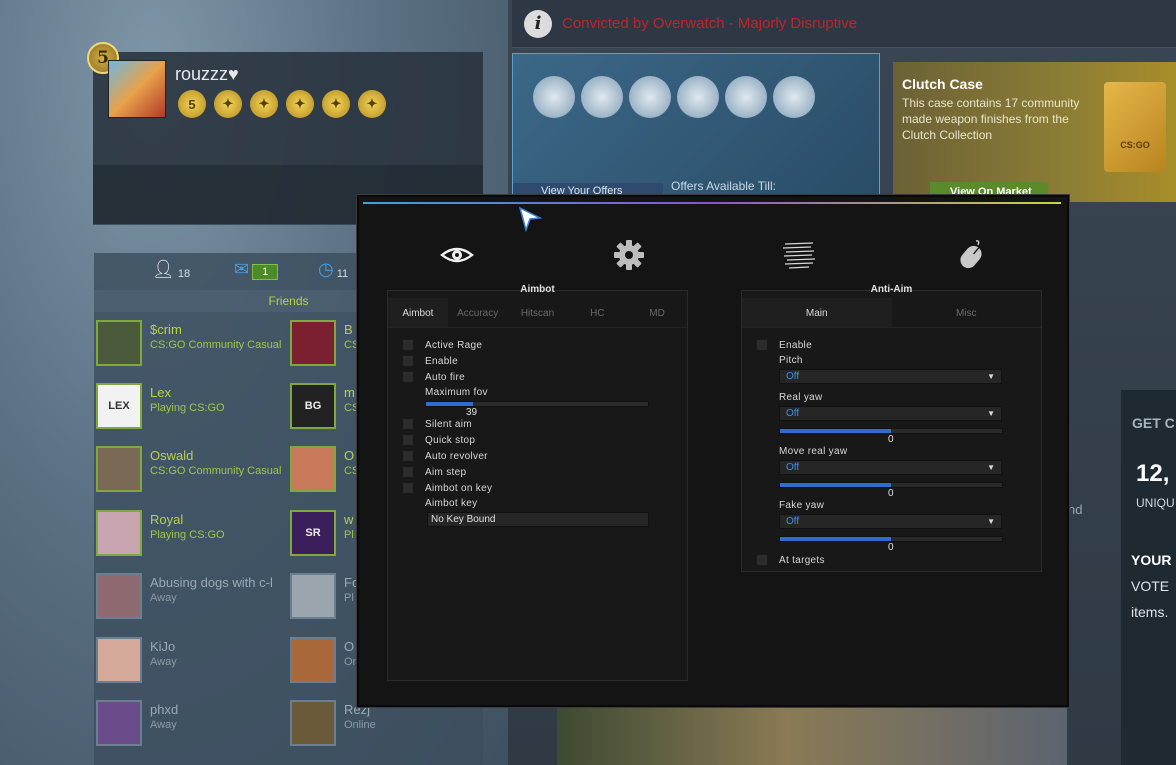 The image size is (1176, 765). Describe the element at coordinates (313, 406) in the screenshot. I see `friend-avatar: BG` at that location.